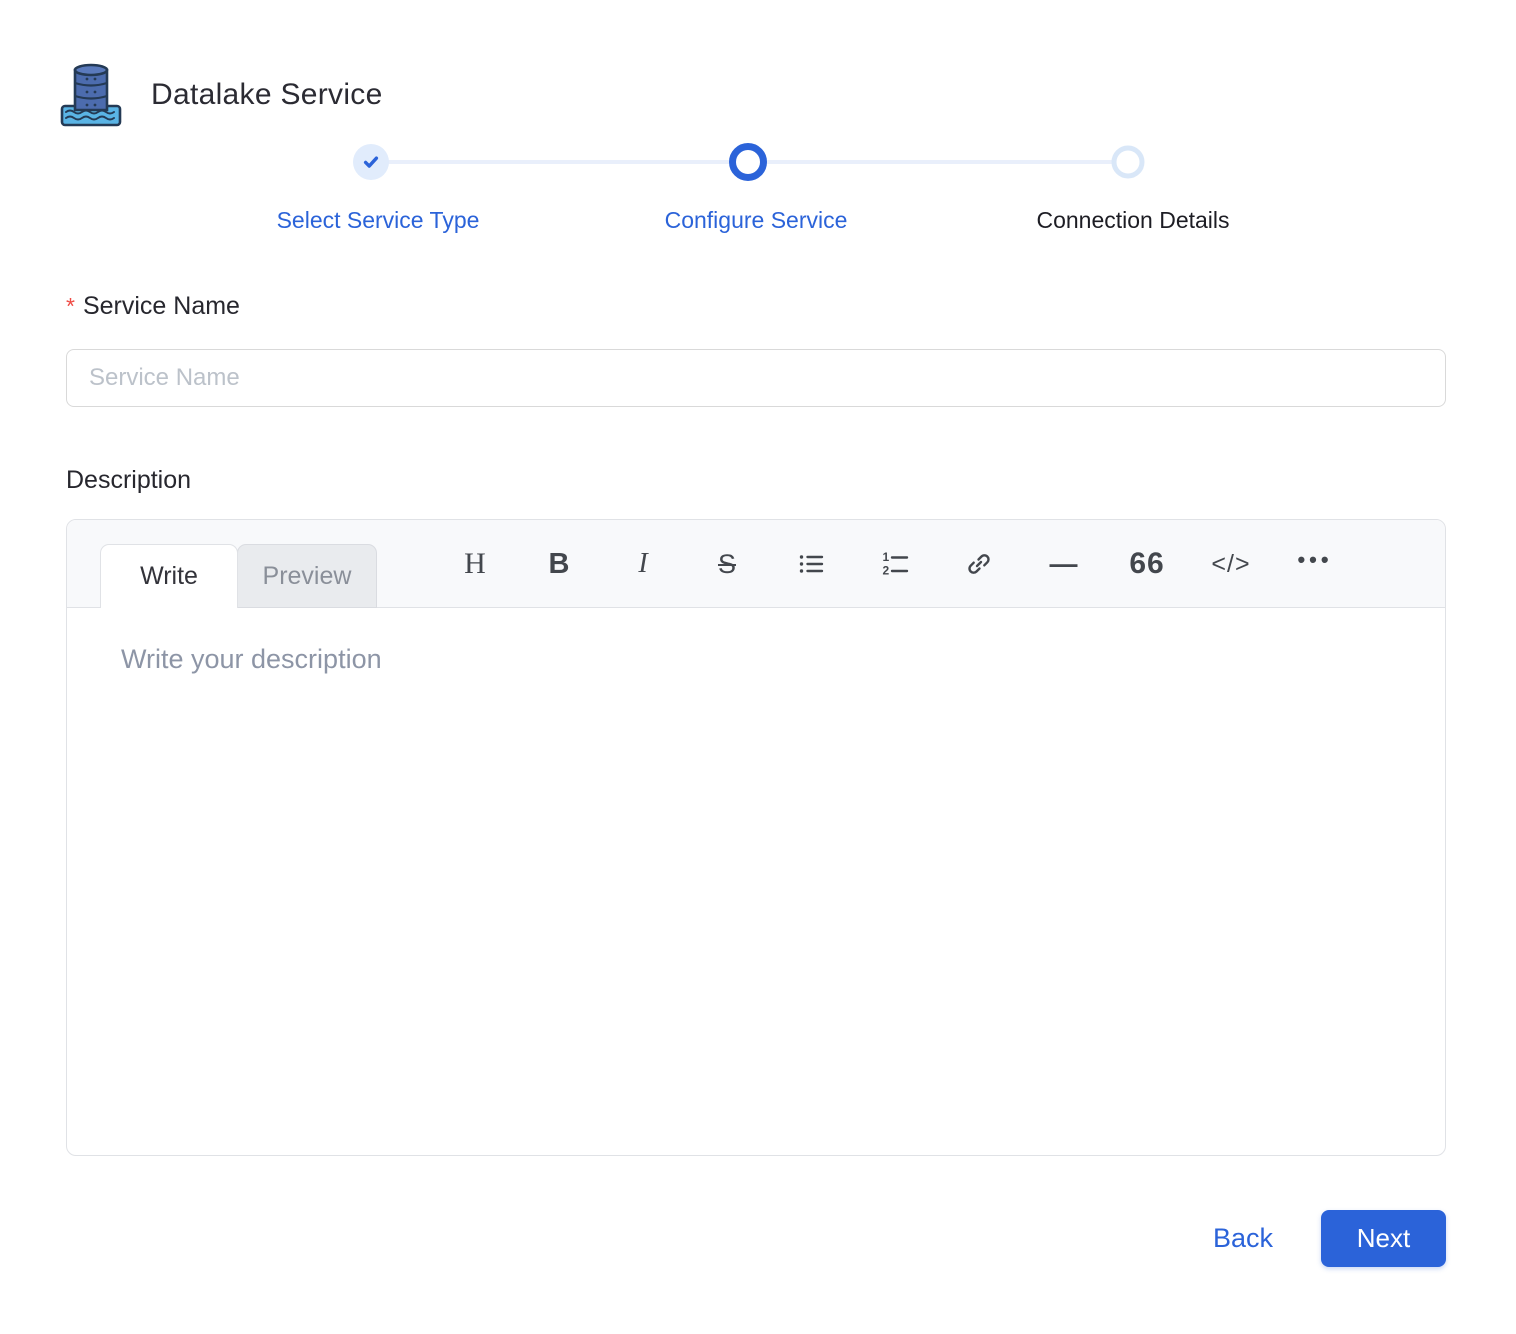 Image resolution: width=1516 pixels, height=1334 pixels. What do you see at coordinates (70, 306) in the screenshot?
I see `required-asterisk: *` at bounding box center [70, 306].